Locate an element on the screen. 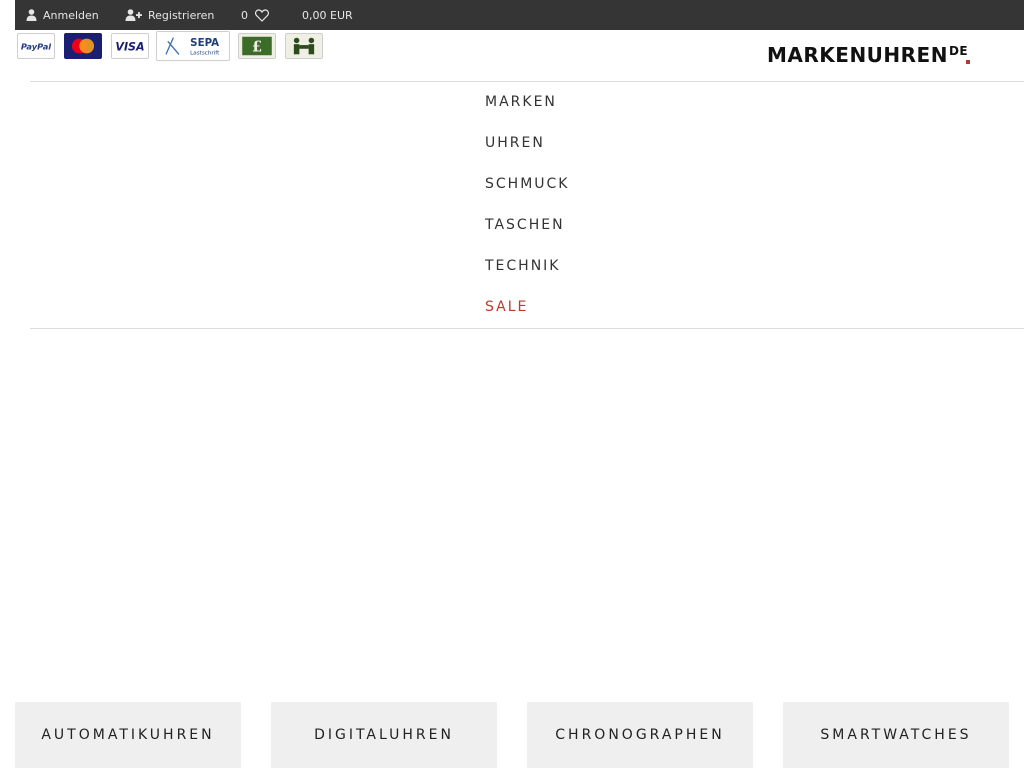  register-link: Registrieren is located at coordinates (169, 15).